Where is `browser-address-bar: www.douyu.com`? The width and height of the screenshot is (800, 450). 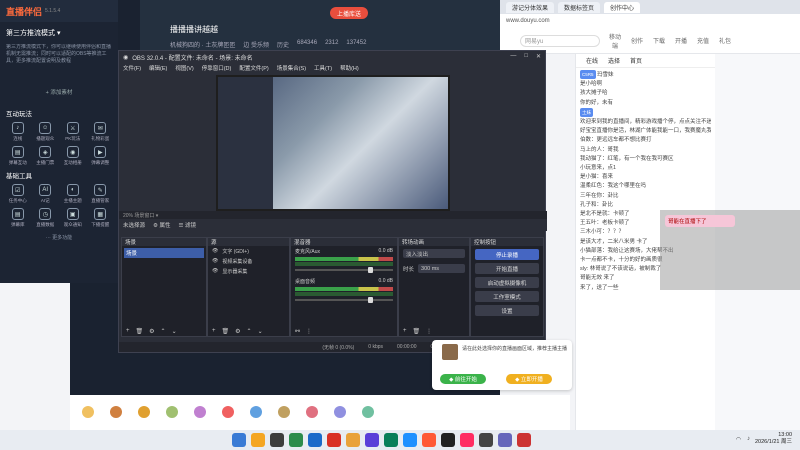
browser-address-bar: www.douyu.com is located at coordinates (650, 21).